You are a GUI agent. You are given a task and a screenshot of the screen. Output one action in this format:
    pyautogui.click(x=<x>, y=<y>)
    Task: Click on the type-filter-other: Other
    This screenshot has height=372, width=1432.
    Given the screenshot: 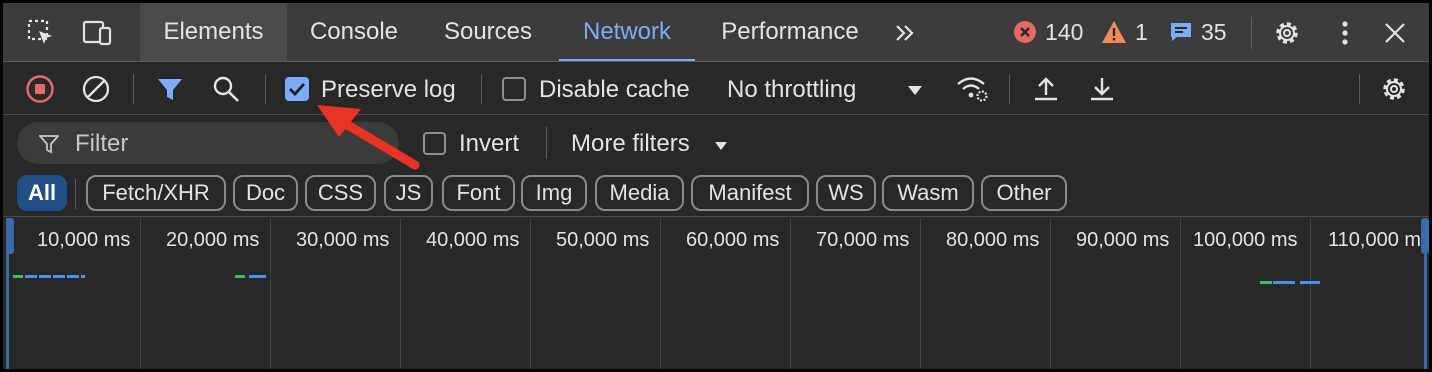 What is the action you would take?
    pyautogui.click(x=1024, y=193)
    